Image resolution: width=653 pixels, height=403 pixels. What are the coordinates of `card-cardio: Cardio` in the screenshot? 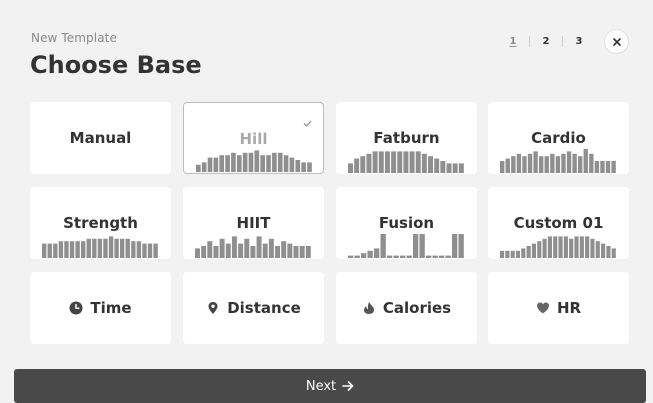 It's located at (558, 138).